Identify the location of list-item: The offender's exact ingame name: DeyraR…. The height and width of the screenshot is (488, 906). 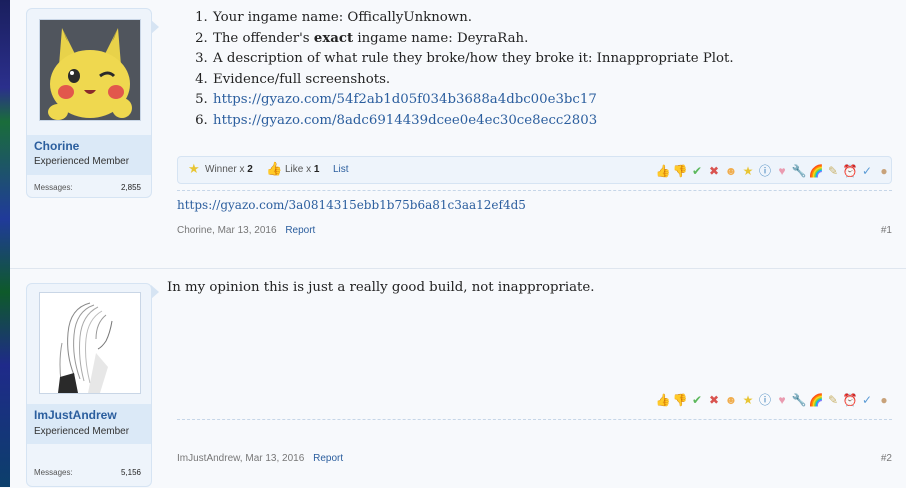
(552, 39).